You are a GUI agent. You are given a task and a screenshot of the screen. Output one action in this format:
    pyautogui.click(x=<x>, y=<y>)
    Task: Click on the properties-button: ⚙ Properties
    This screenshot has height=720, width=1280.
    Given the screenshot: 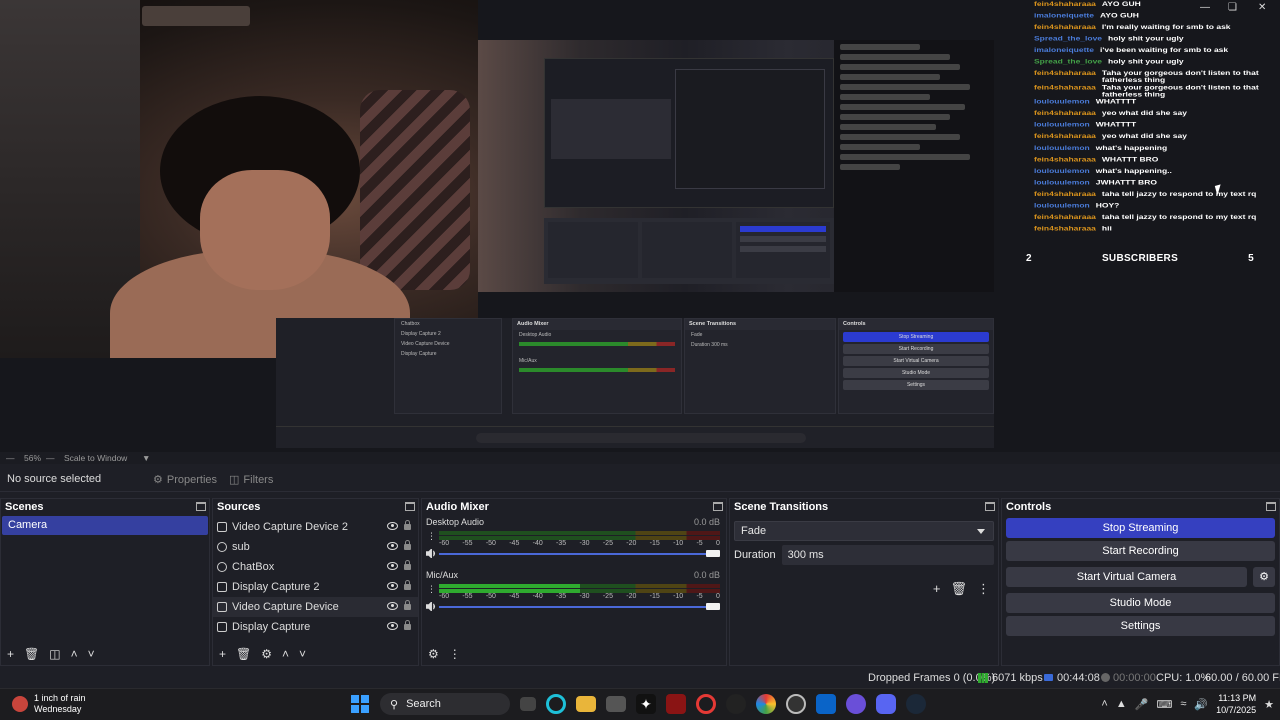 What is the action you would take?
    pyautogui.click(x=185, y=480)
    